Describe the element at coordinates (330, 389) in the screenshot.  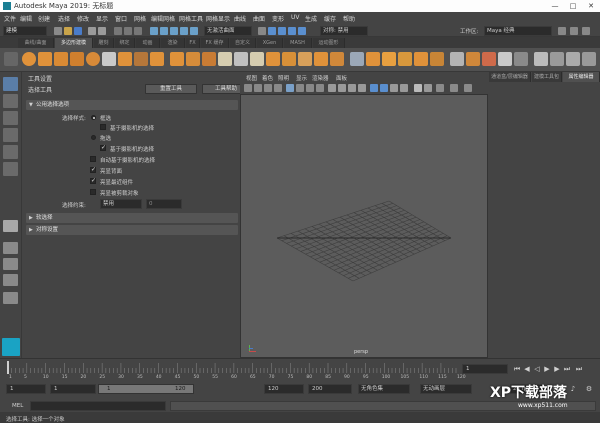
I see `anim-end-field: 200` at that location.